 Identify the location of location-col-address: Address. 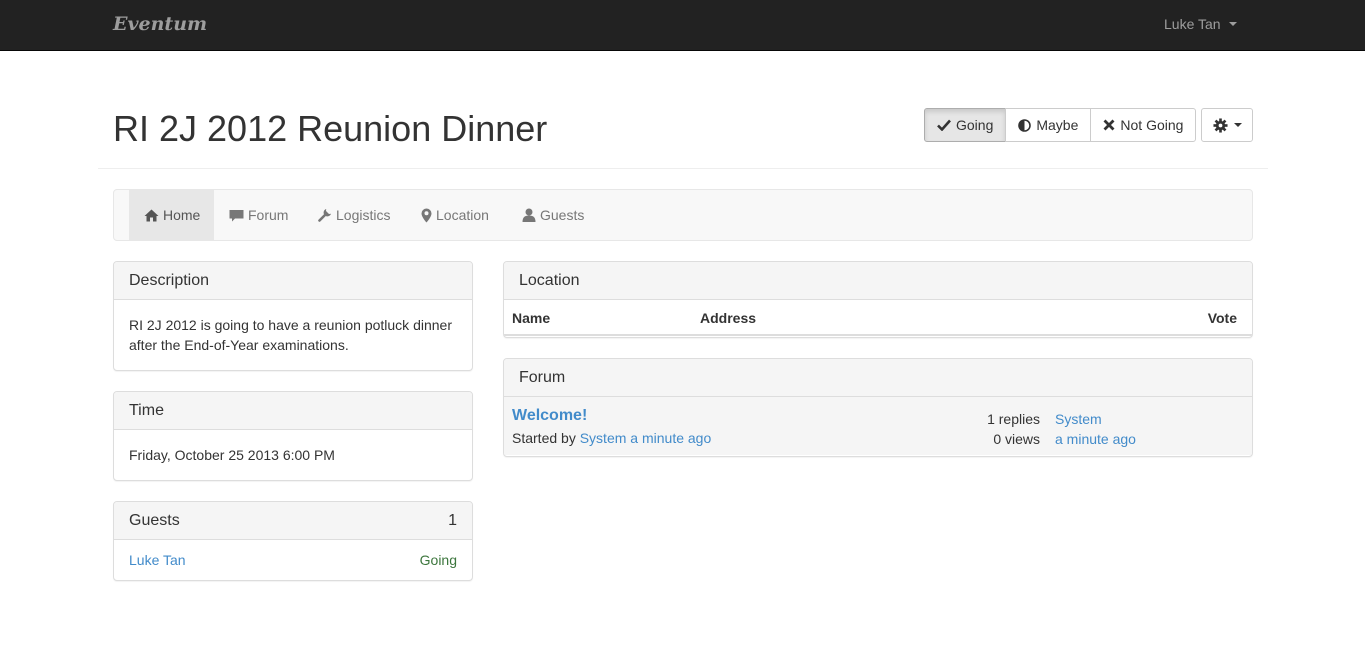
(728, 318).